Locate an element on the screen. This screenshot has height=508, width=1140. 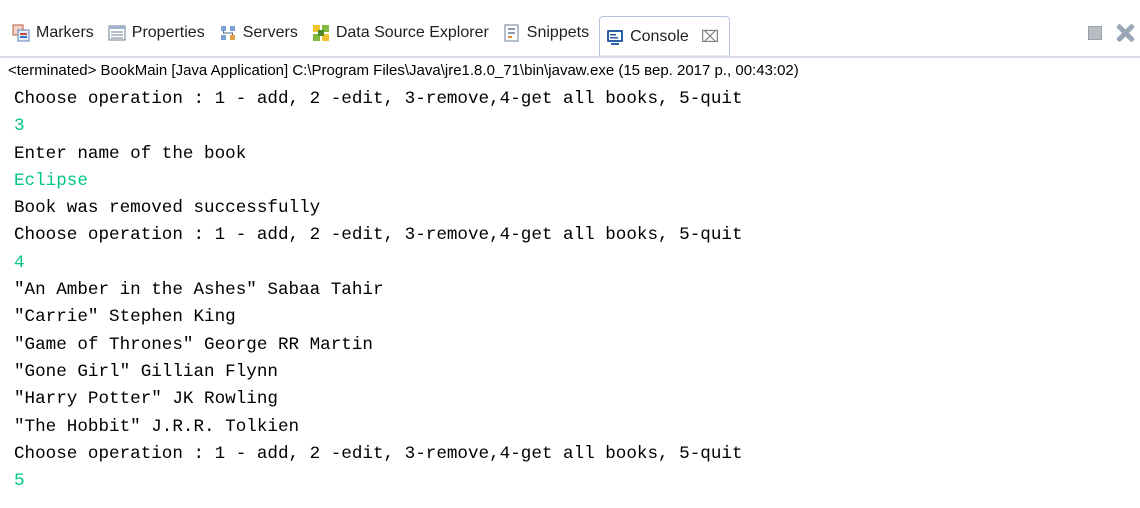
tab-data-source-explorer: Data Source Explorer is located at coordinates (401, 33).